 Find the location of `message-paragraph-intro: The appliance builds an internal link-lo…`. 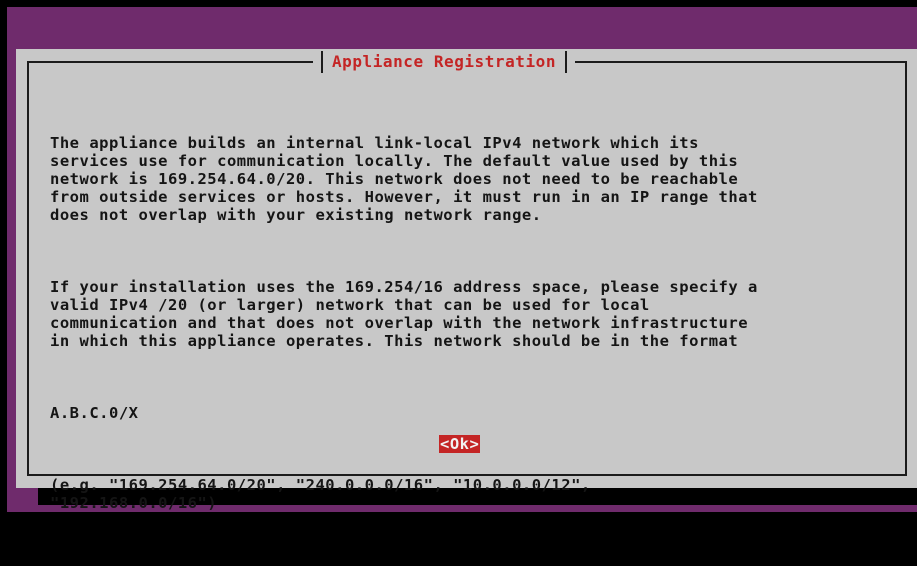

message-paragraph-intro: The appliance builds an internal link-lo… is located at coordinates (404, 179).